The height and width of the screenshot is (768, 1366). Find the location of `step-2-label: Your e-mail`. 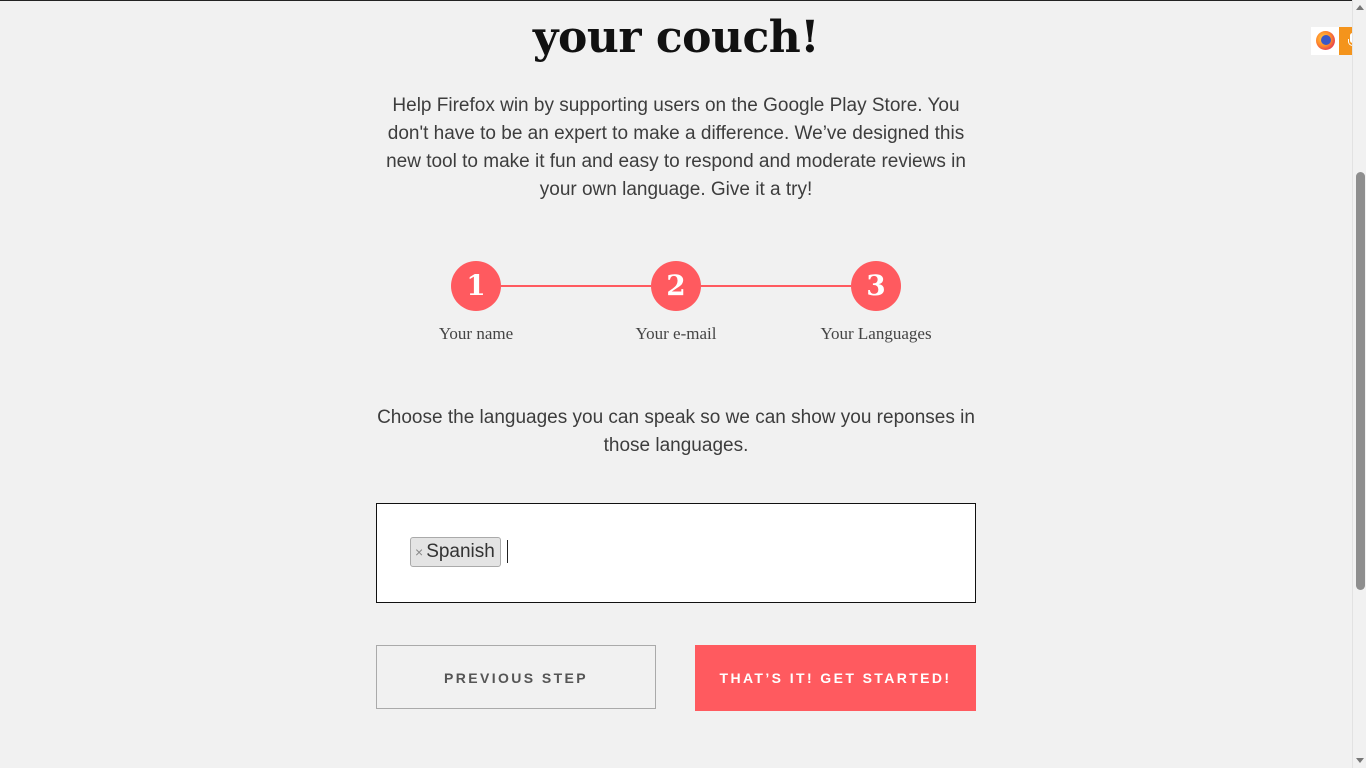

step-2-label: Your e-mail is located at coordinates (676, 333).